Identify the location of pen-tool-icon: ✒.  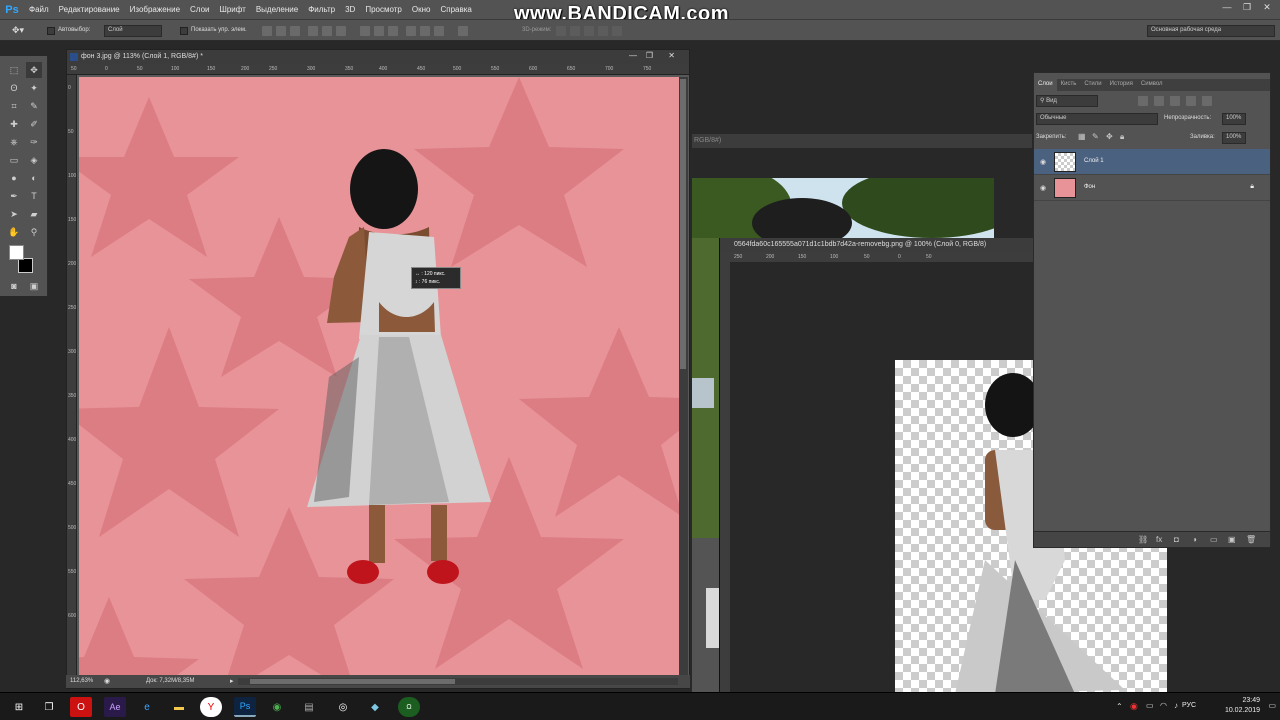
(14, 196).